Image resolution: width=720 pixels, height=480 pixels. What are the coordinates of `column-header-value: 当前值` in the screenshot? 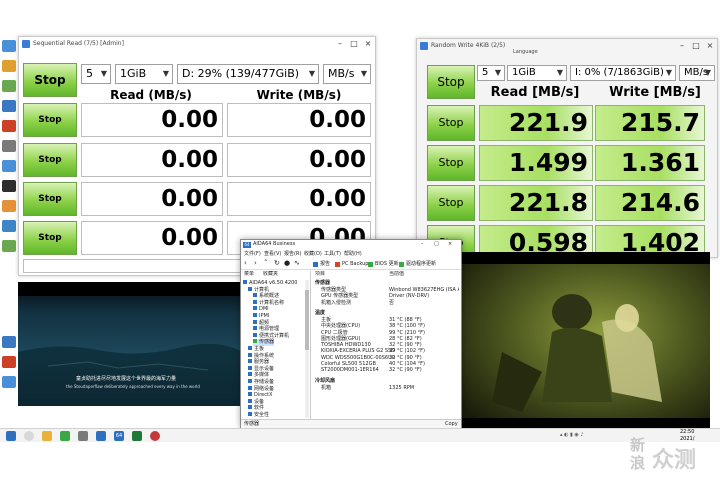 It's located at (396, 274).